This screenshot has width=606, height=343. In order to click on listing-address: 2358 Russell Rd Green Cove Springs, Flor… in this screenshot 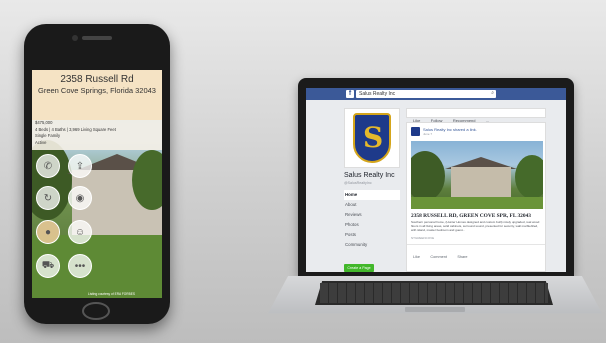, I will do `click(97, 95)`.